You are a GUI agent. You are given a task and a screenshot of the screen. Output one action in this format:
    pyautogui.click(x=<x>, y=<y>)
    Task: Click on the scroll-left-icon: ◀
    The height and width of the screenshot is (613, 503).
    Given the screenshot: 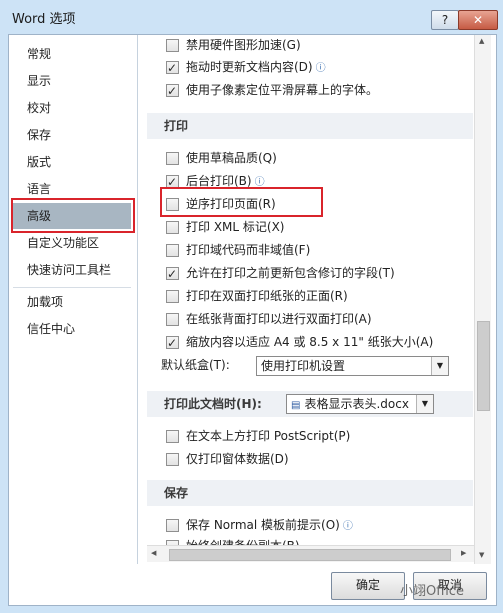 What is the action you would take?
    pyautogui.click(x=153, y=553)
    